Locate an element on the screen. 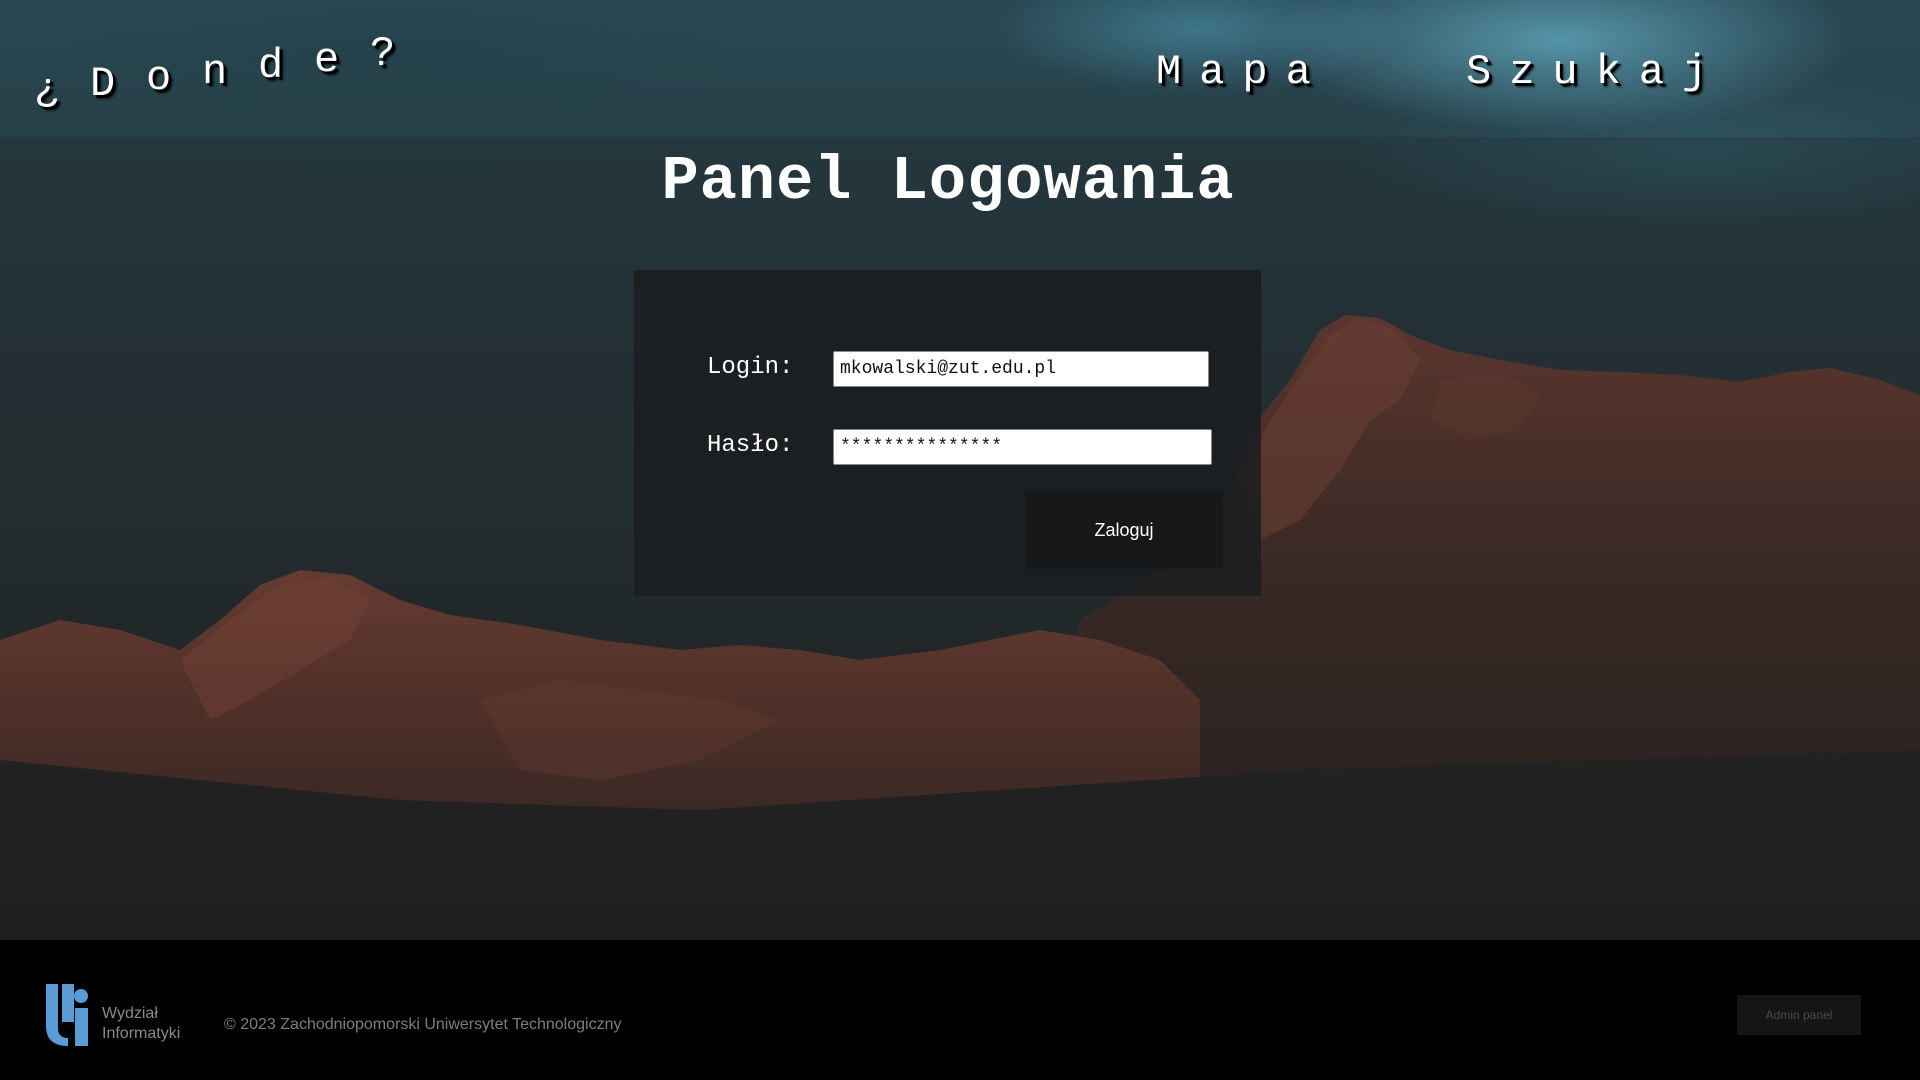 The height and width of the screenshot is (1080, 1920). site-logo-title-char: e is located at coordinates (327, 60).